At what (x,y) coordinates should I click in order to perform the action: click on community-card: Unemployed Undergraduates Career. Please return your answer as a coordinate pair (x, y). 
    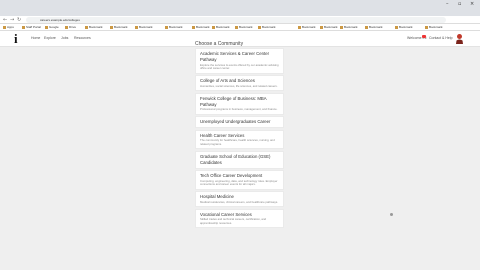
    Looking at the image, I should click on (239, 122).